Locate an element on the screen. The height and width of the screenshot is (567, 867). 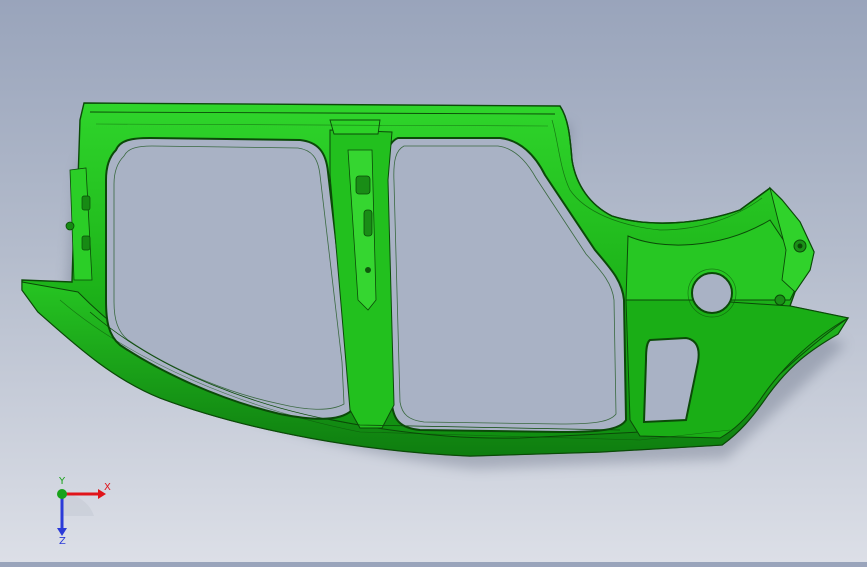
orientation-triad: X Y Z is located at coordinates (80, 511).